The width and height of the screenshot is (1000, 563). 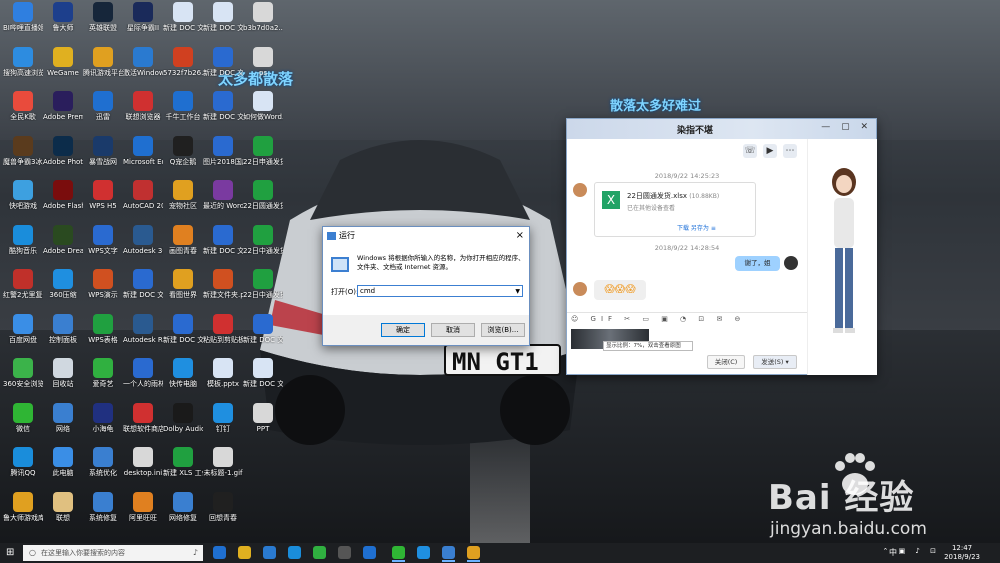 I want to click on edge-icon, so click(x=219, y=552).